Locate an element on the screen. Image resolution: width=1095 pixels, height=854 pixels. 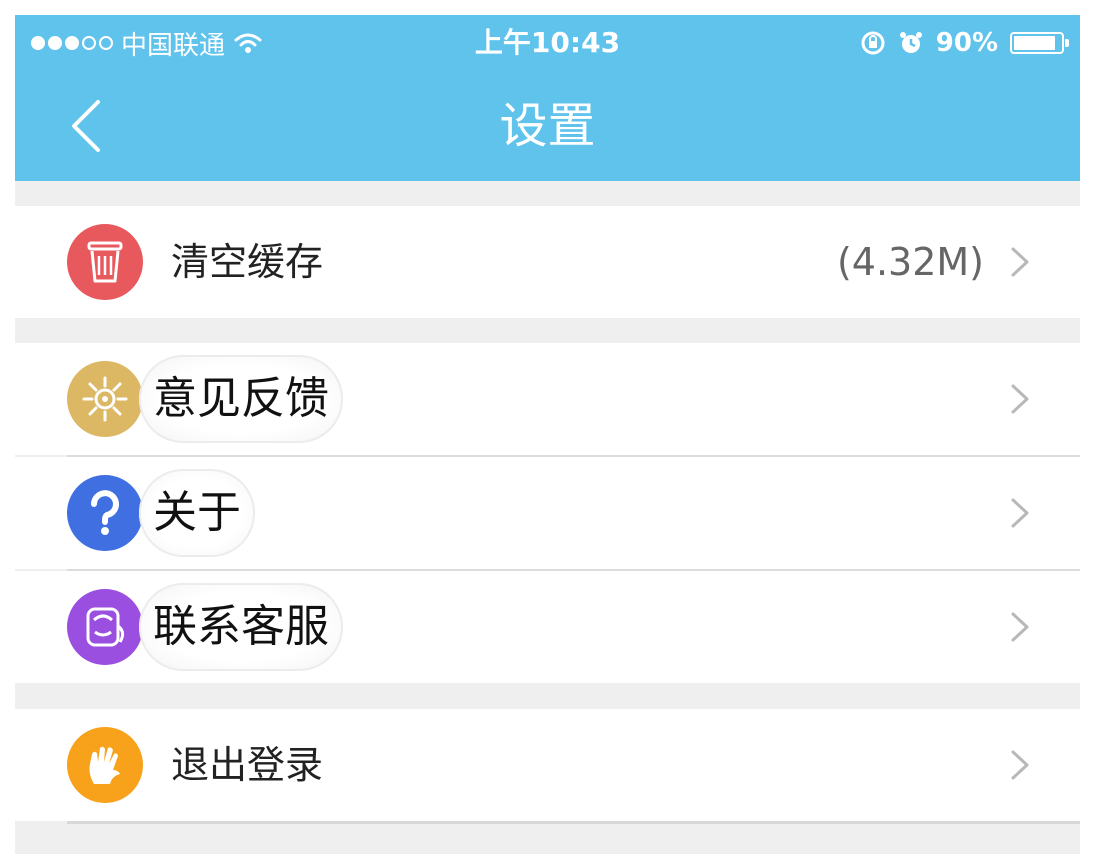
page-title: 设置 is located at coordinates (547, 126).